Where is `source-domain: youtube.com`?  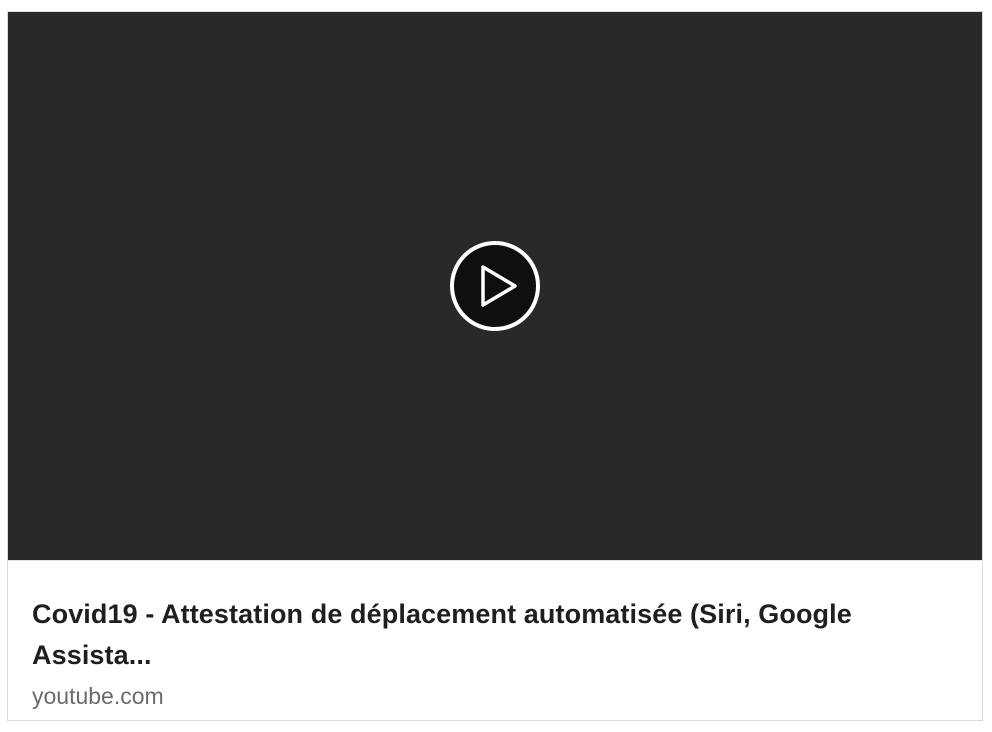 source-domain: youtube.com is located at coordinates (98, 696).